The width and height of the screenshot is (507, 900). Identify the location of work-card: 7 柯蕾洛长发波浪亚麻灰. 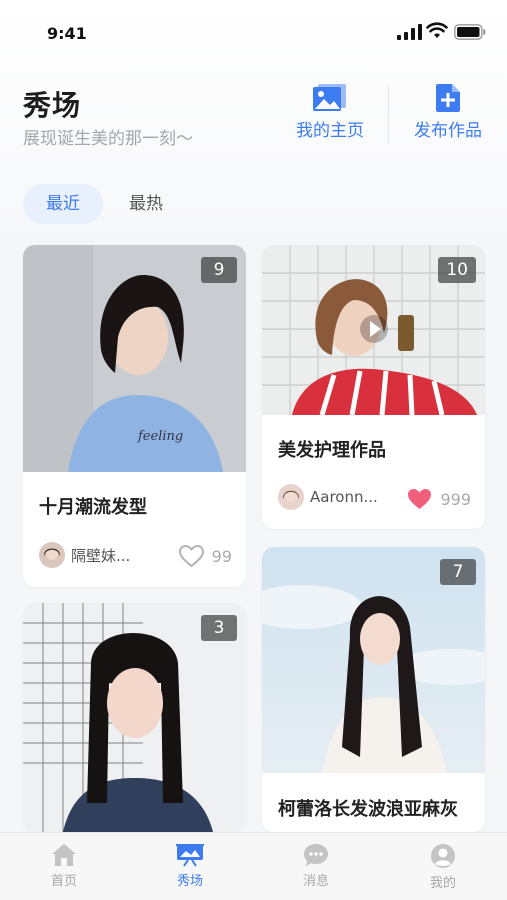
(373, 689).